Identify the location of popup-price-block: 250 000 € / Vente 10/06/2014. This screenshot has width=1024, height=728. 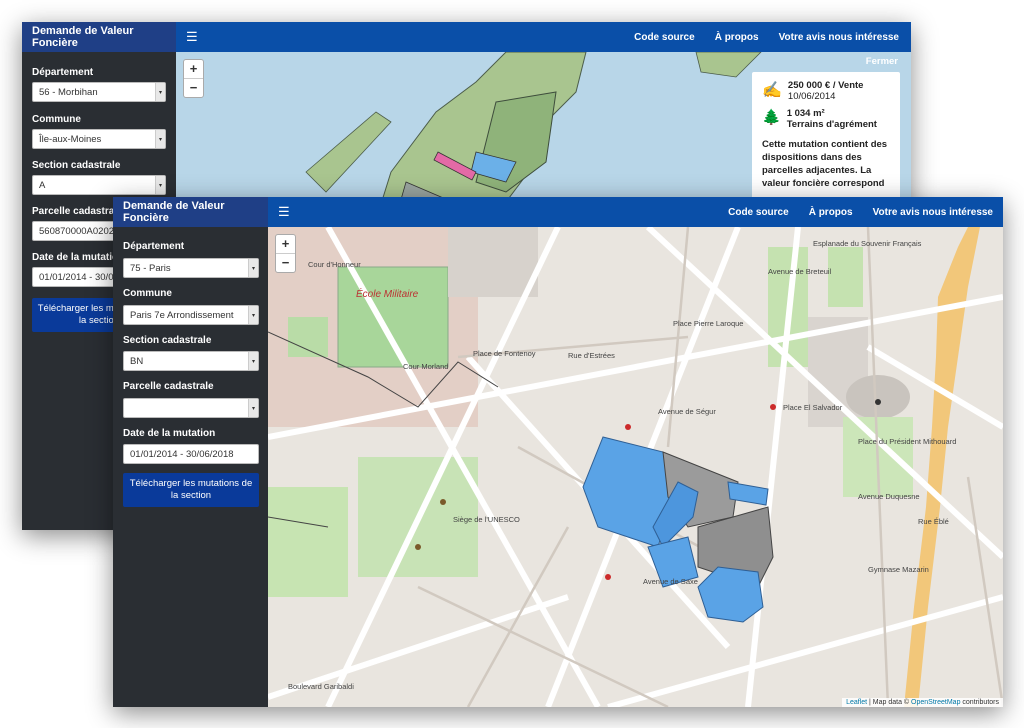
(826, 91).